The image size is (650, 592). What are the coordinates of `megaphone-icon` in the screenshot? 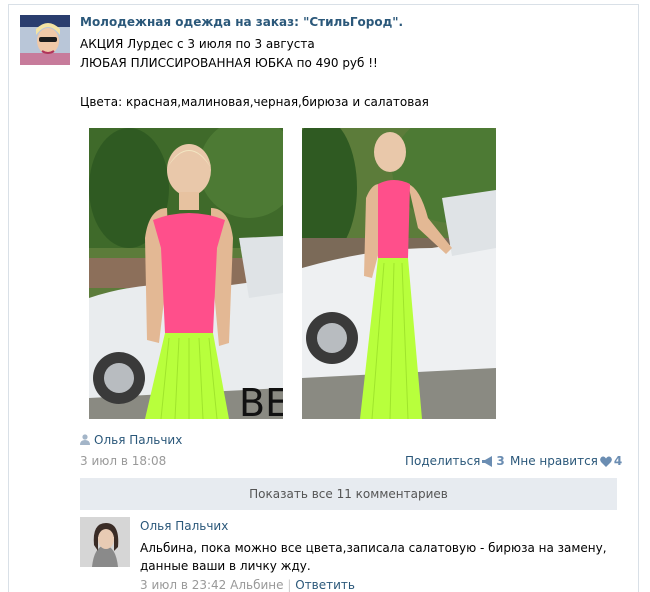 It's located at (487, 461).